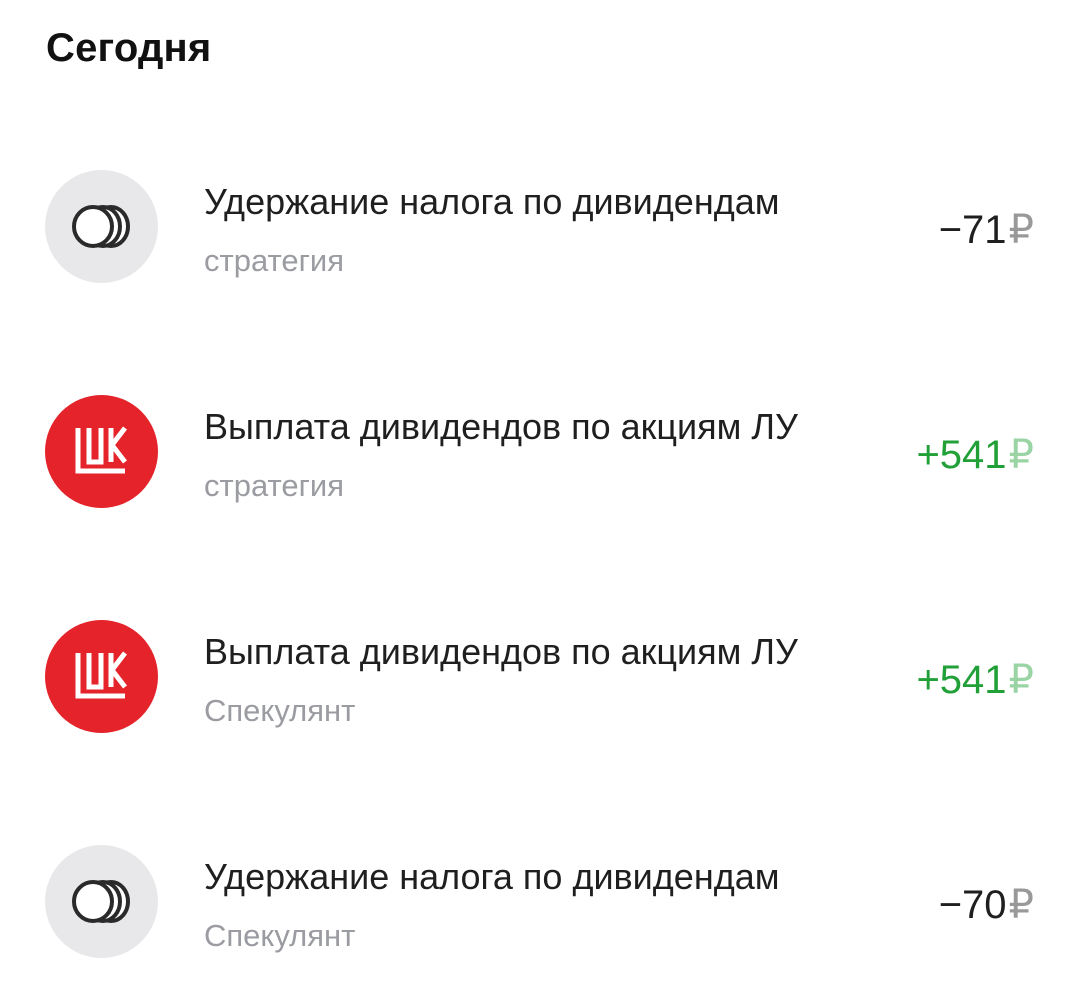 The width and height of the screenshot is (1080, 981). I want to click on amount-value: −71, so click(972, 230).